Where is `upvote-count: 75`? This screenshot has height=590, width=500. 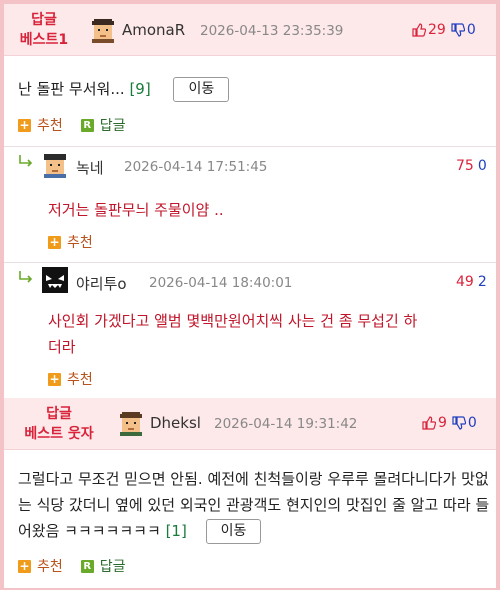 upvote-count: 75 is located at coordinates (465, 166).